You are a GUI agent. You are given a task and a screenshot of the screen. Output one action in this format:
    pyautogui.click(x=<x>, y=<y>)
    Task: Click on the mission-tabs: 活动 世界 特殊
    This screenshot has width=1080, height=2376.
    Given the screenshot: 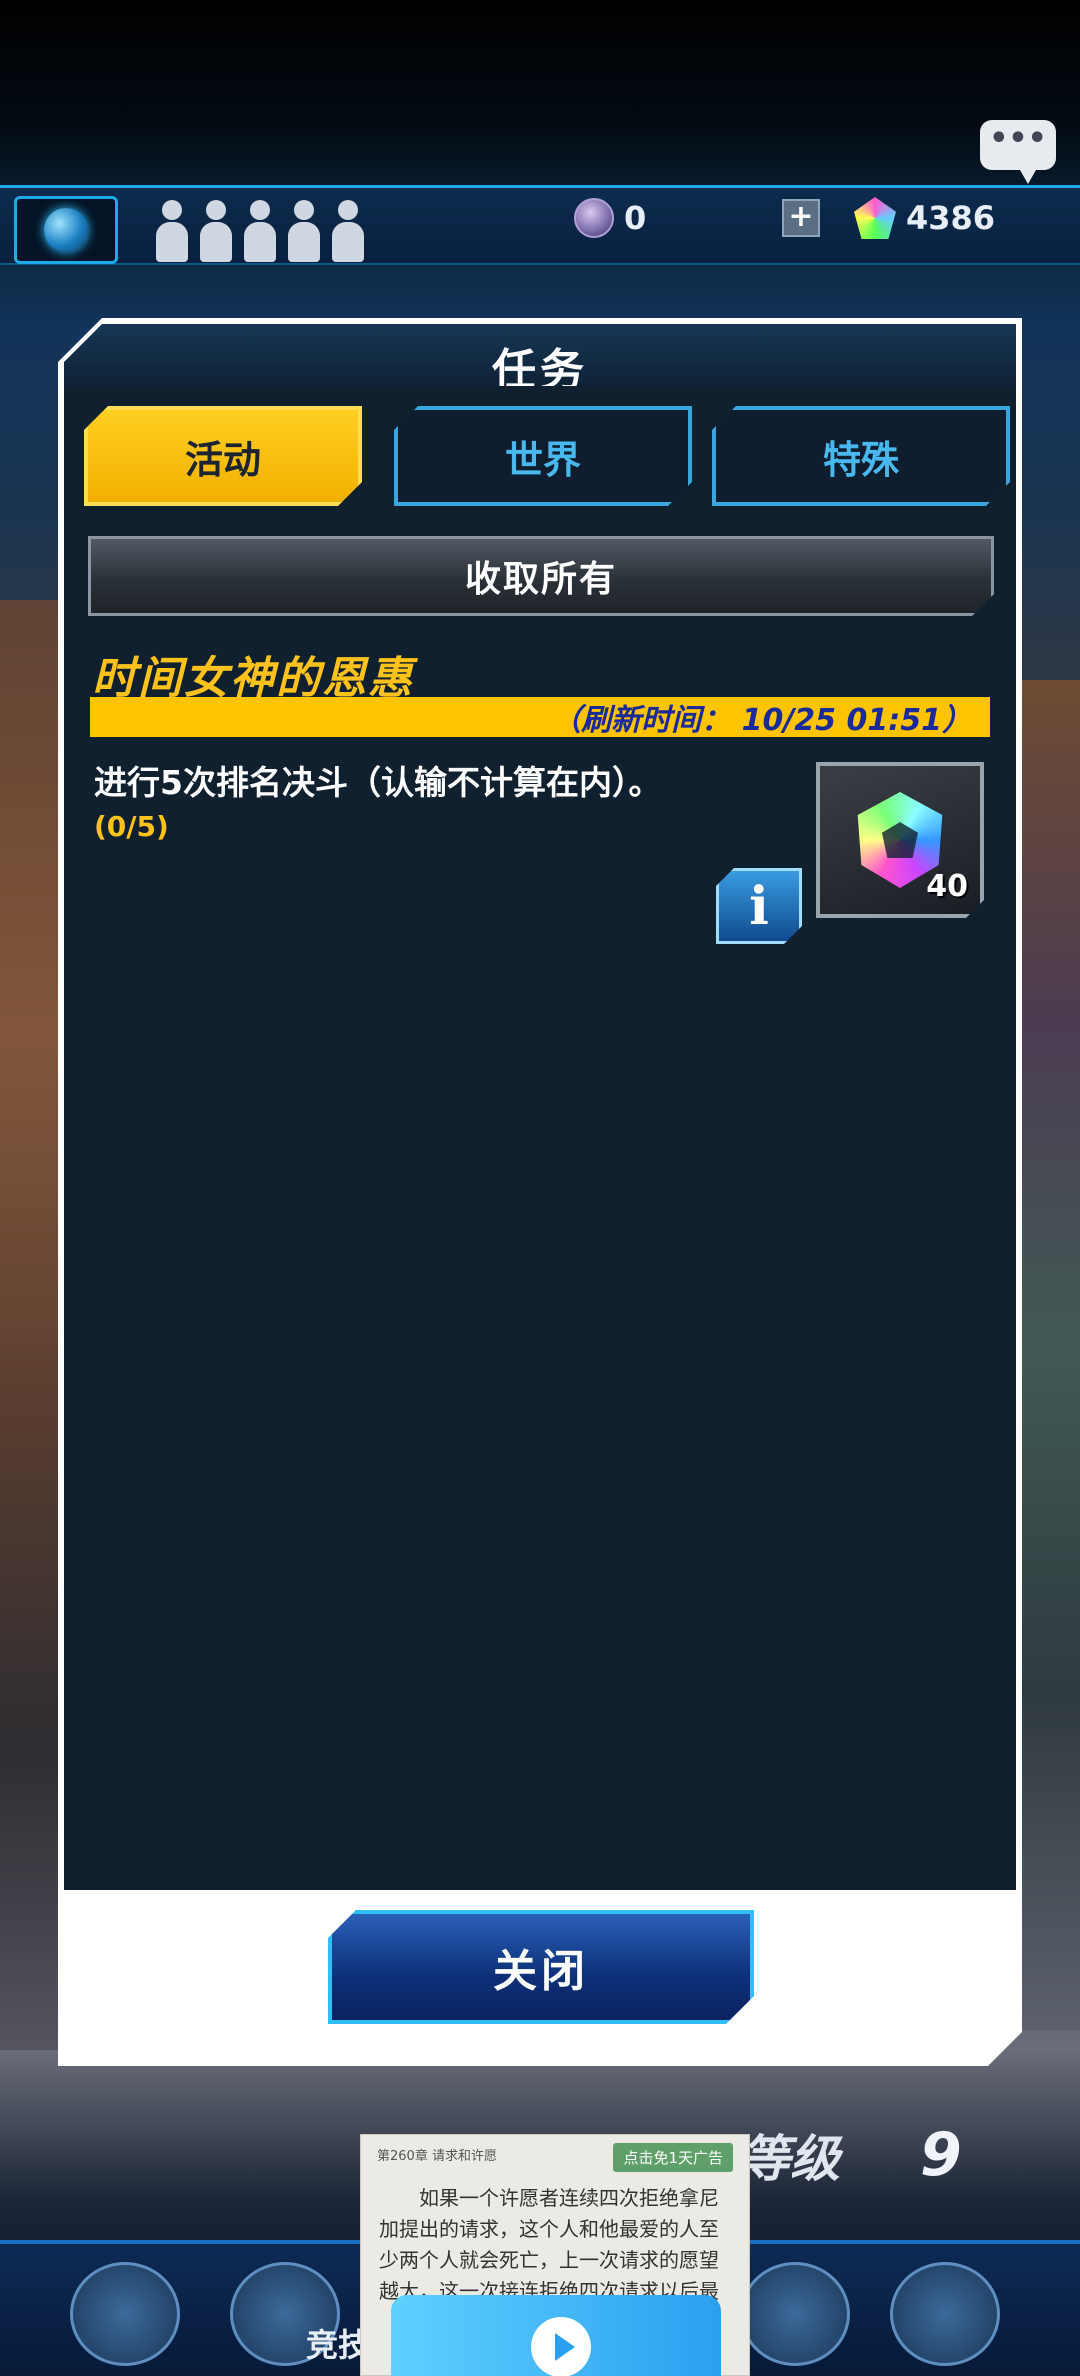 What is the action you would take?
    pyautogui.click(x=540, y=452)
    